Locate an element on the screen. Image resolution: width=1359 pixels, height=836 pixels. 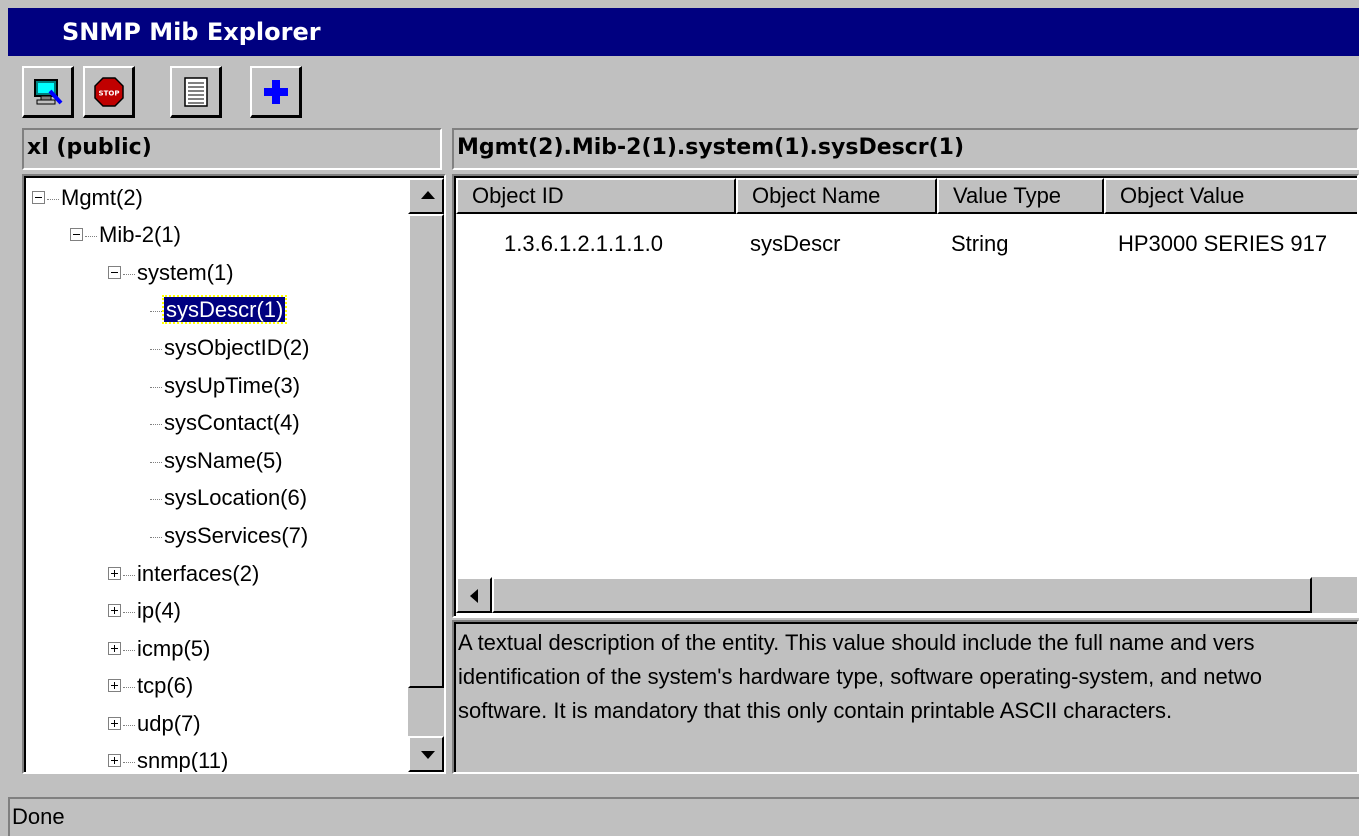
add-button is located at coordinates (276, 92).